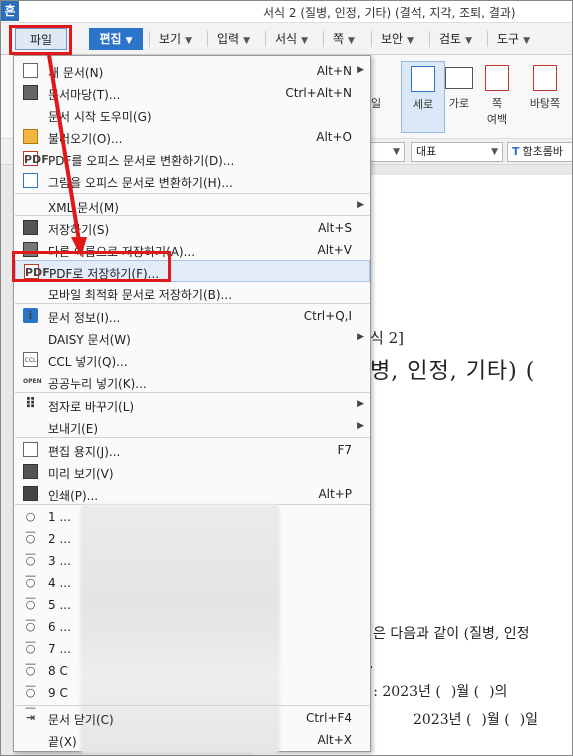 Image resolution: width=573 pixels, height=756 pixels. Describe the element at coordinates (497, 103) in the screenshot. I see `page-margin-label-1: 쪽` at that location.